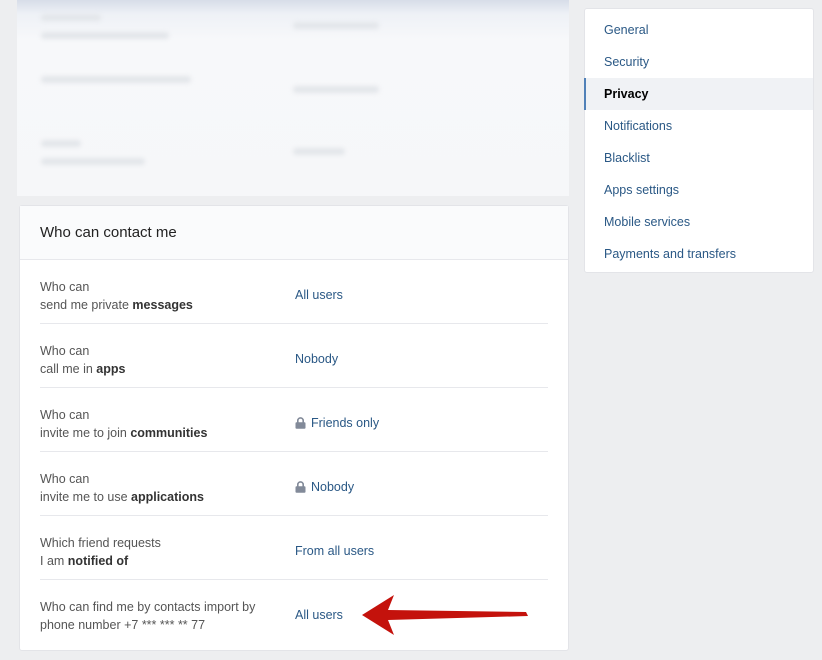 This screenshot has width=822, height=660. I want to click on section-title: Who can contact me, so click(108, 232).